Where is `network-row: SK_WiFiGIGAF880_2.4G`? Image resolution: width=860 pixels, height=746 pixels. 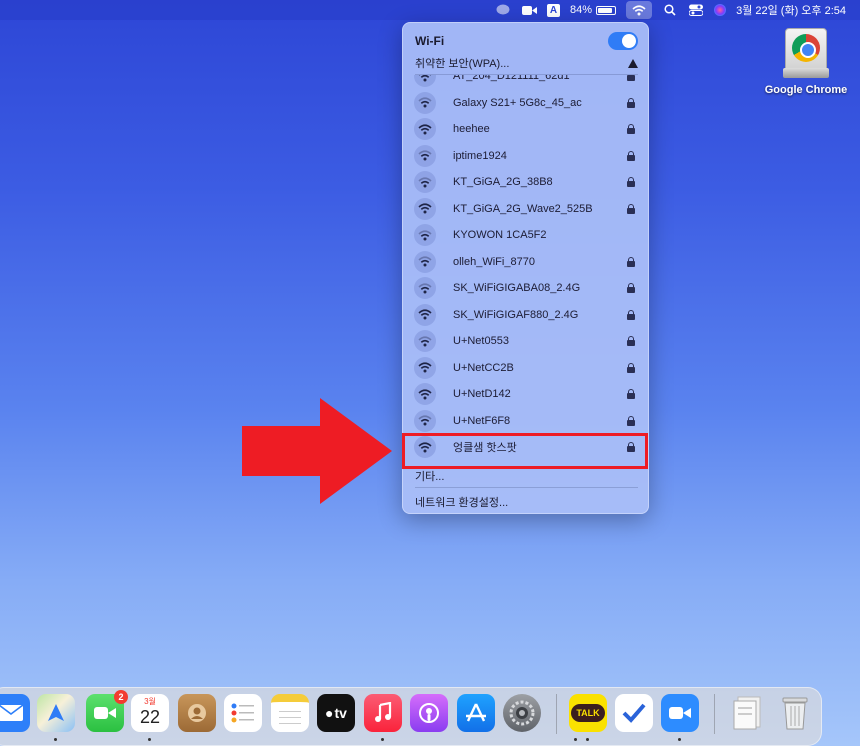 network-row: SK_WiFiGIGAF880_2.4G is located at coordinates (527, 315).